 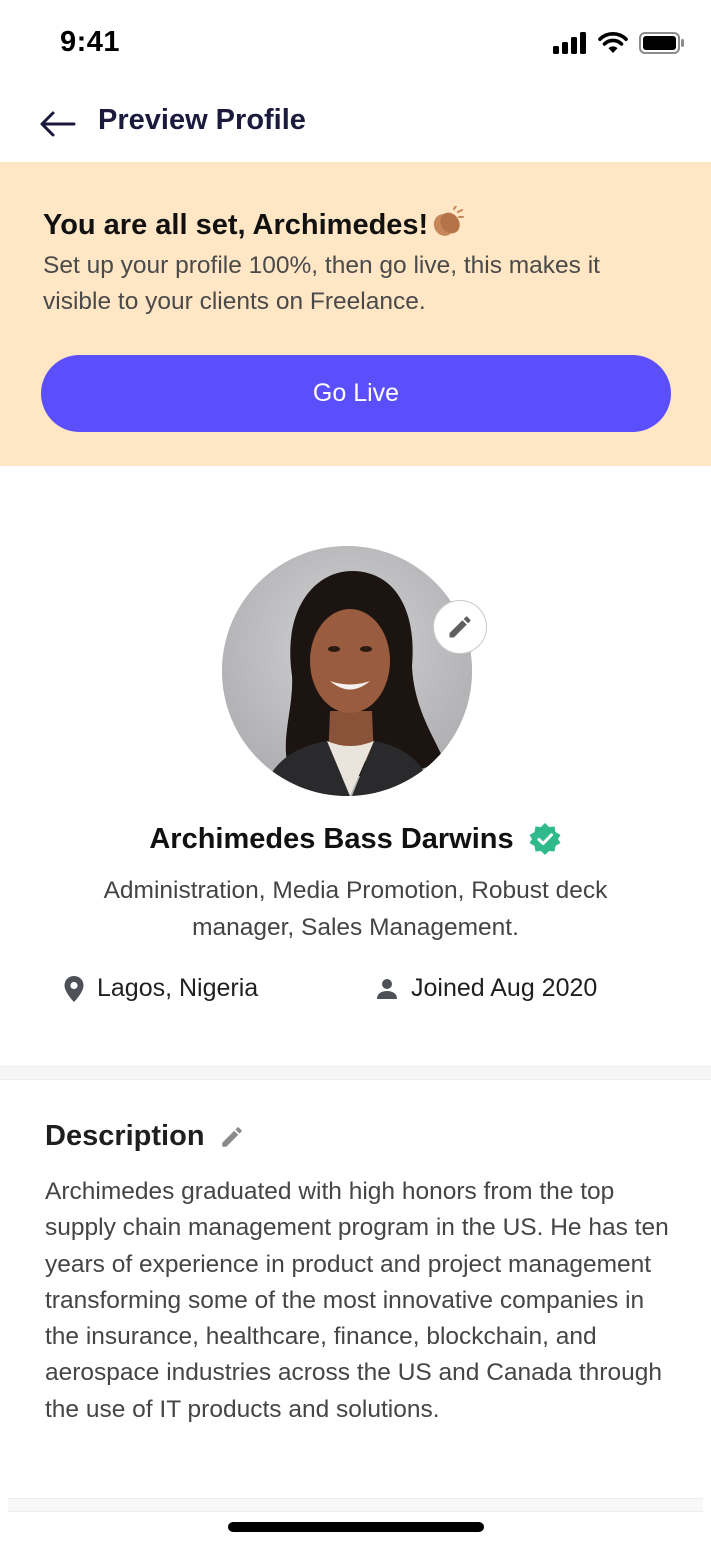 I want to click on page-title: Preview Profile, so click(x=202, y=120).